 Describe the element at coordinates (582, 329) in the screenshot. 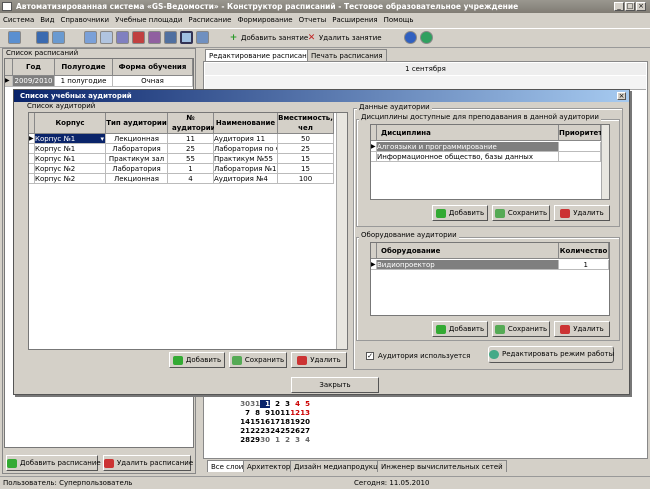

I see `delete-equipment-button: Удалить` at that location.